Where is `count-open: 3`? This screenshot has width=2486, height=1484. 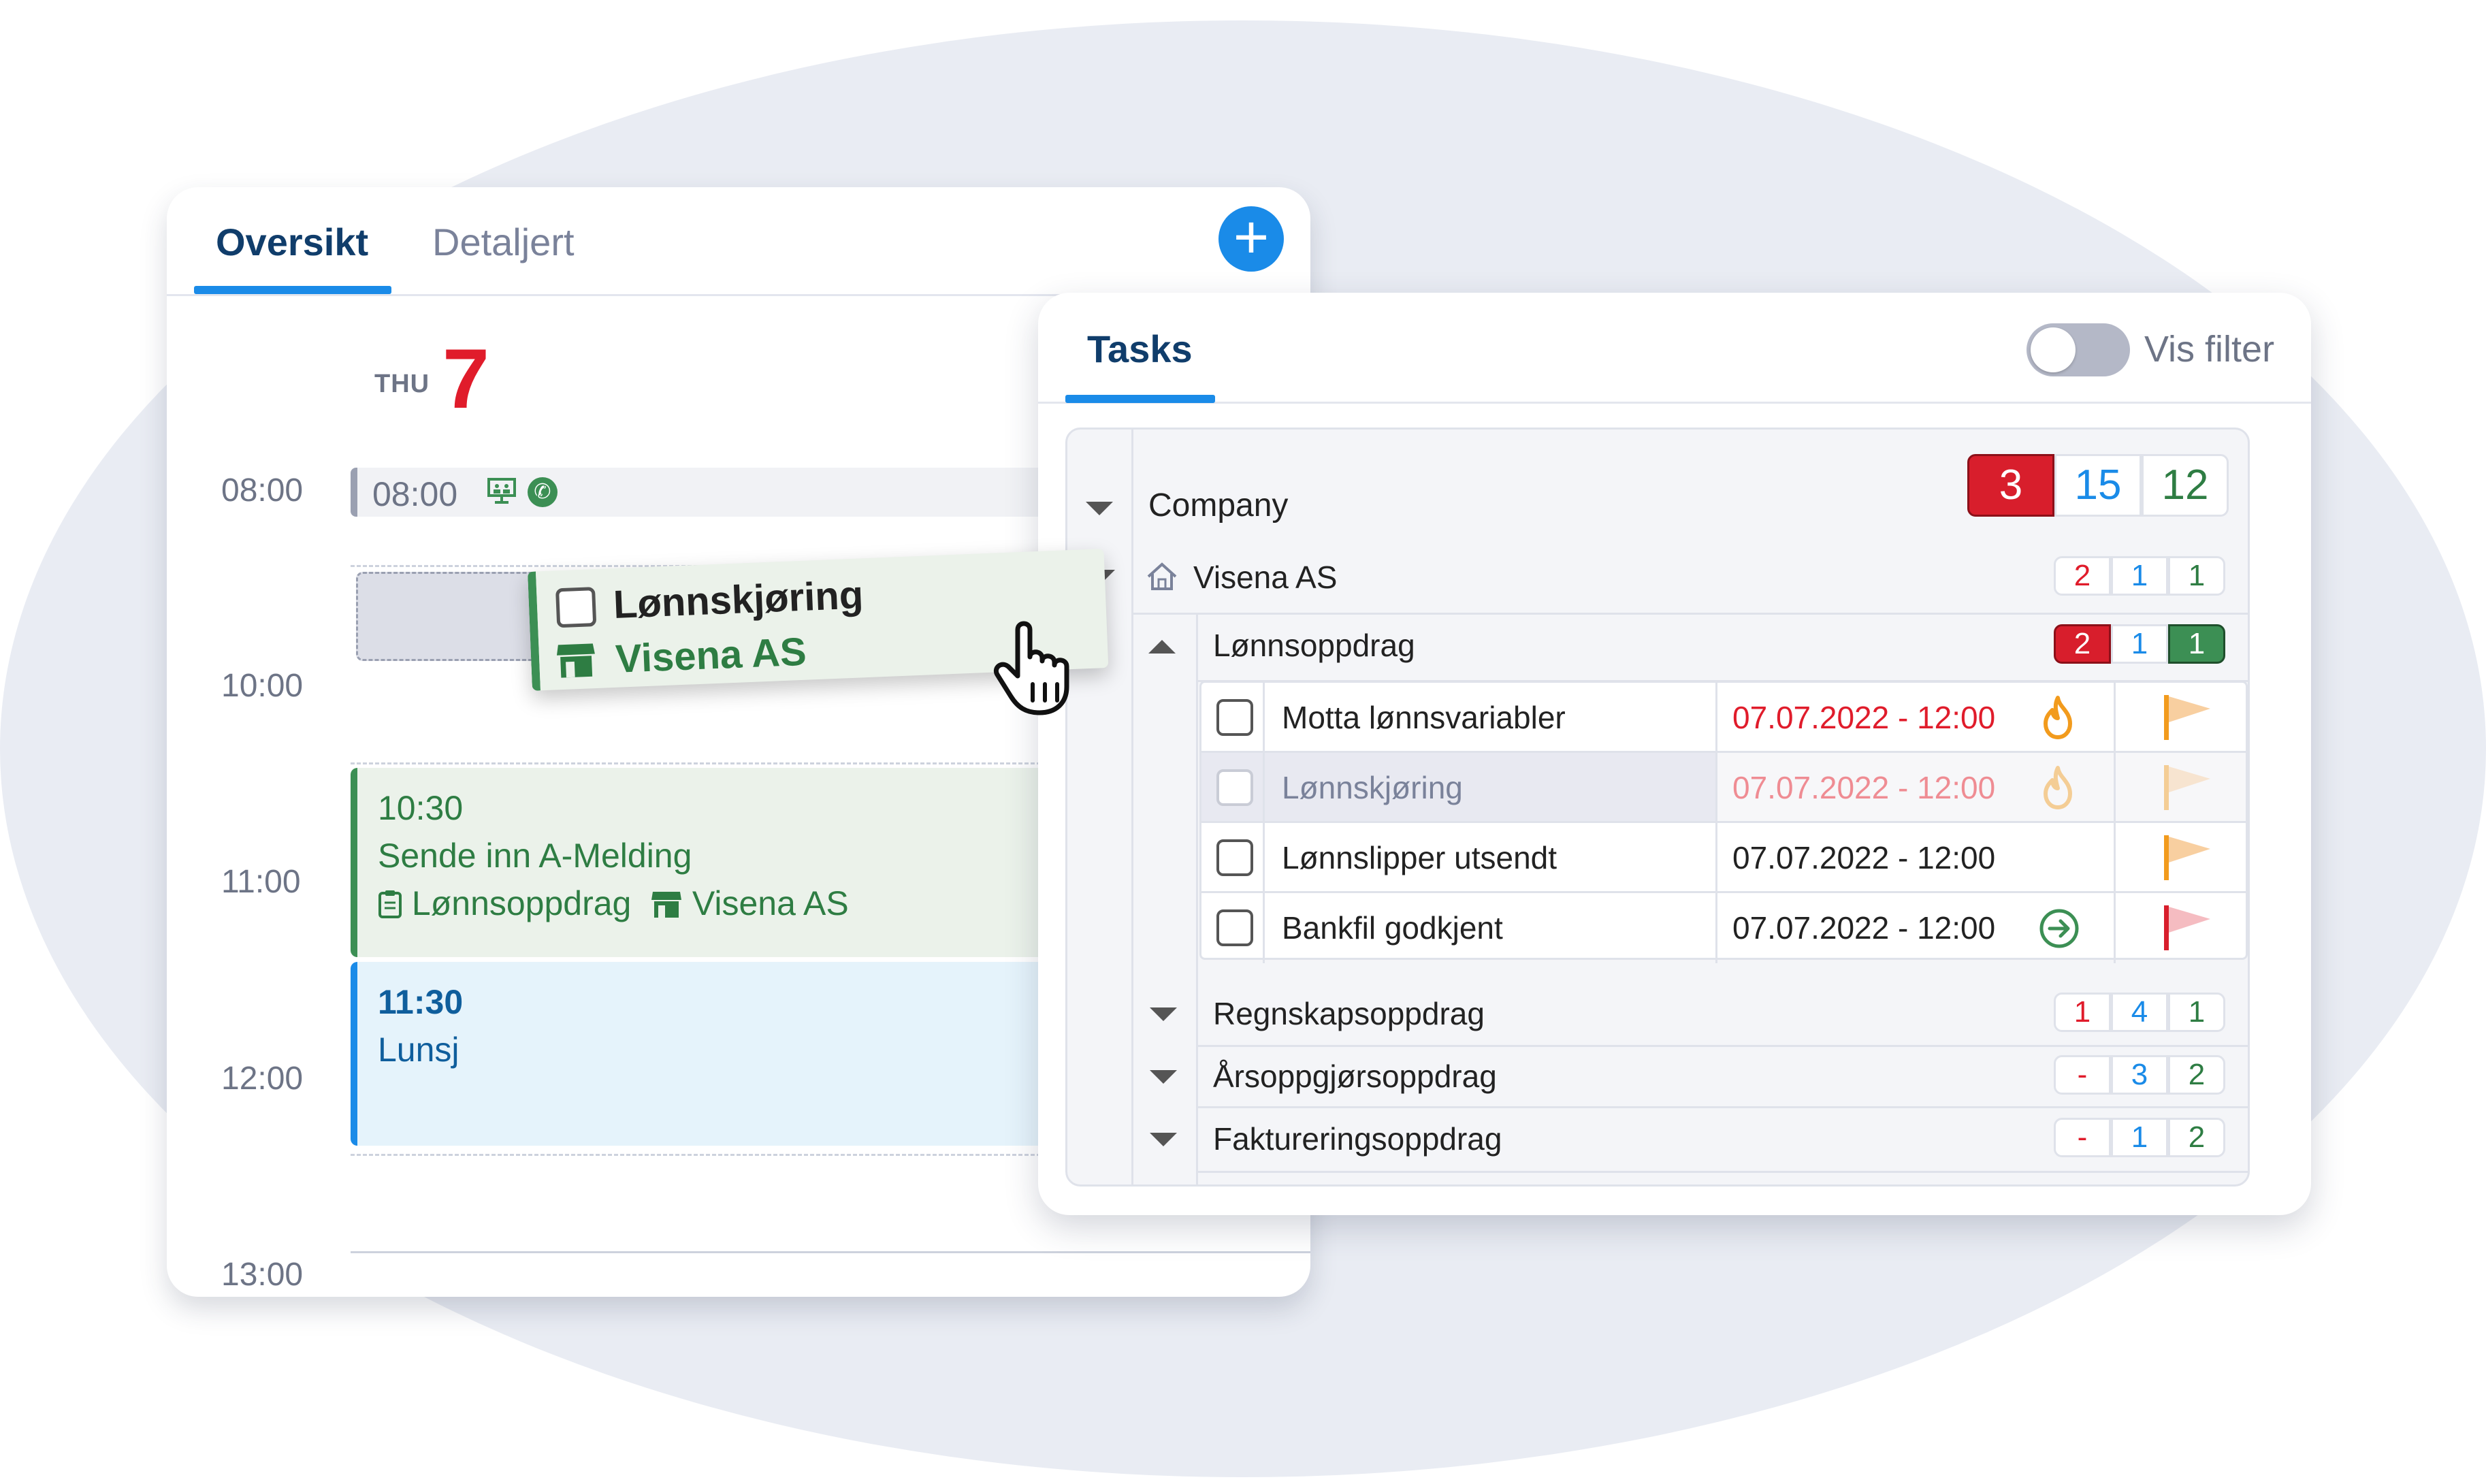
count-open: 3 is located at coordinates (2139, 1075).